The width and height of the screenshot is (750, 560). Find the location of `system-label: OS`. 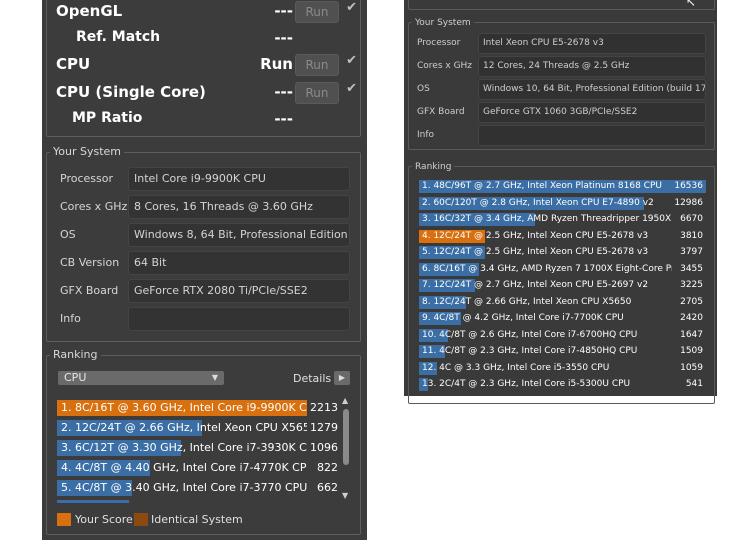

system-label: OS is located at coordinates (423, 89).